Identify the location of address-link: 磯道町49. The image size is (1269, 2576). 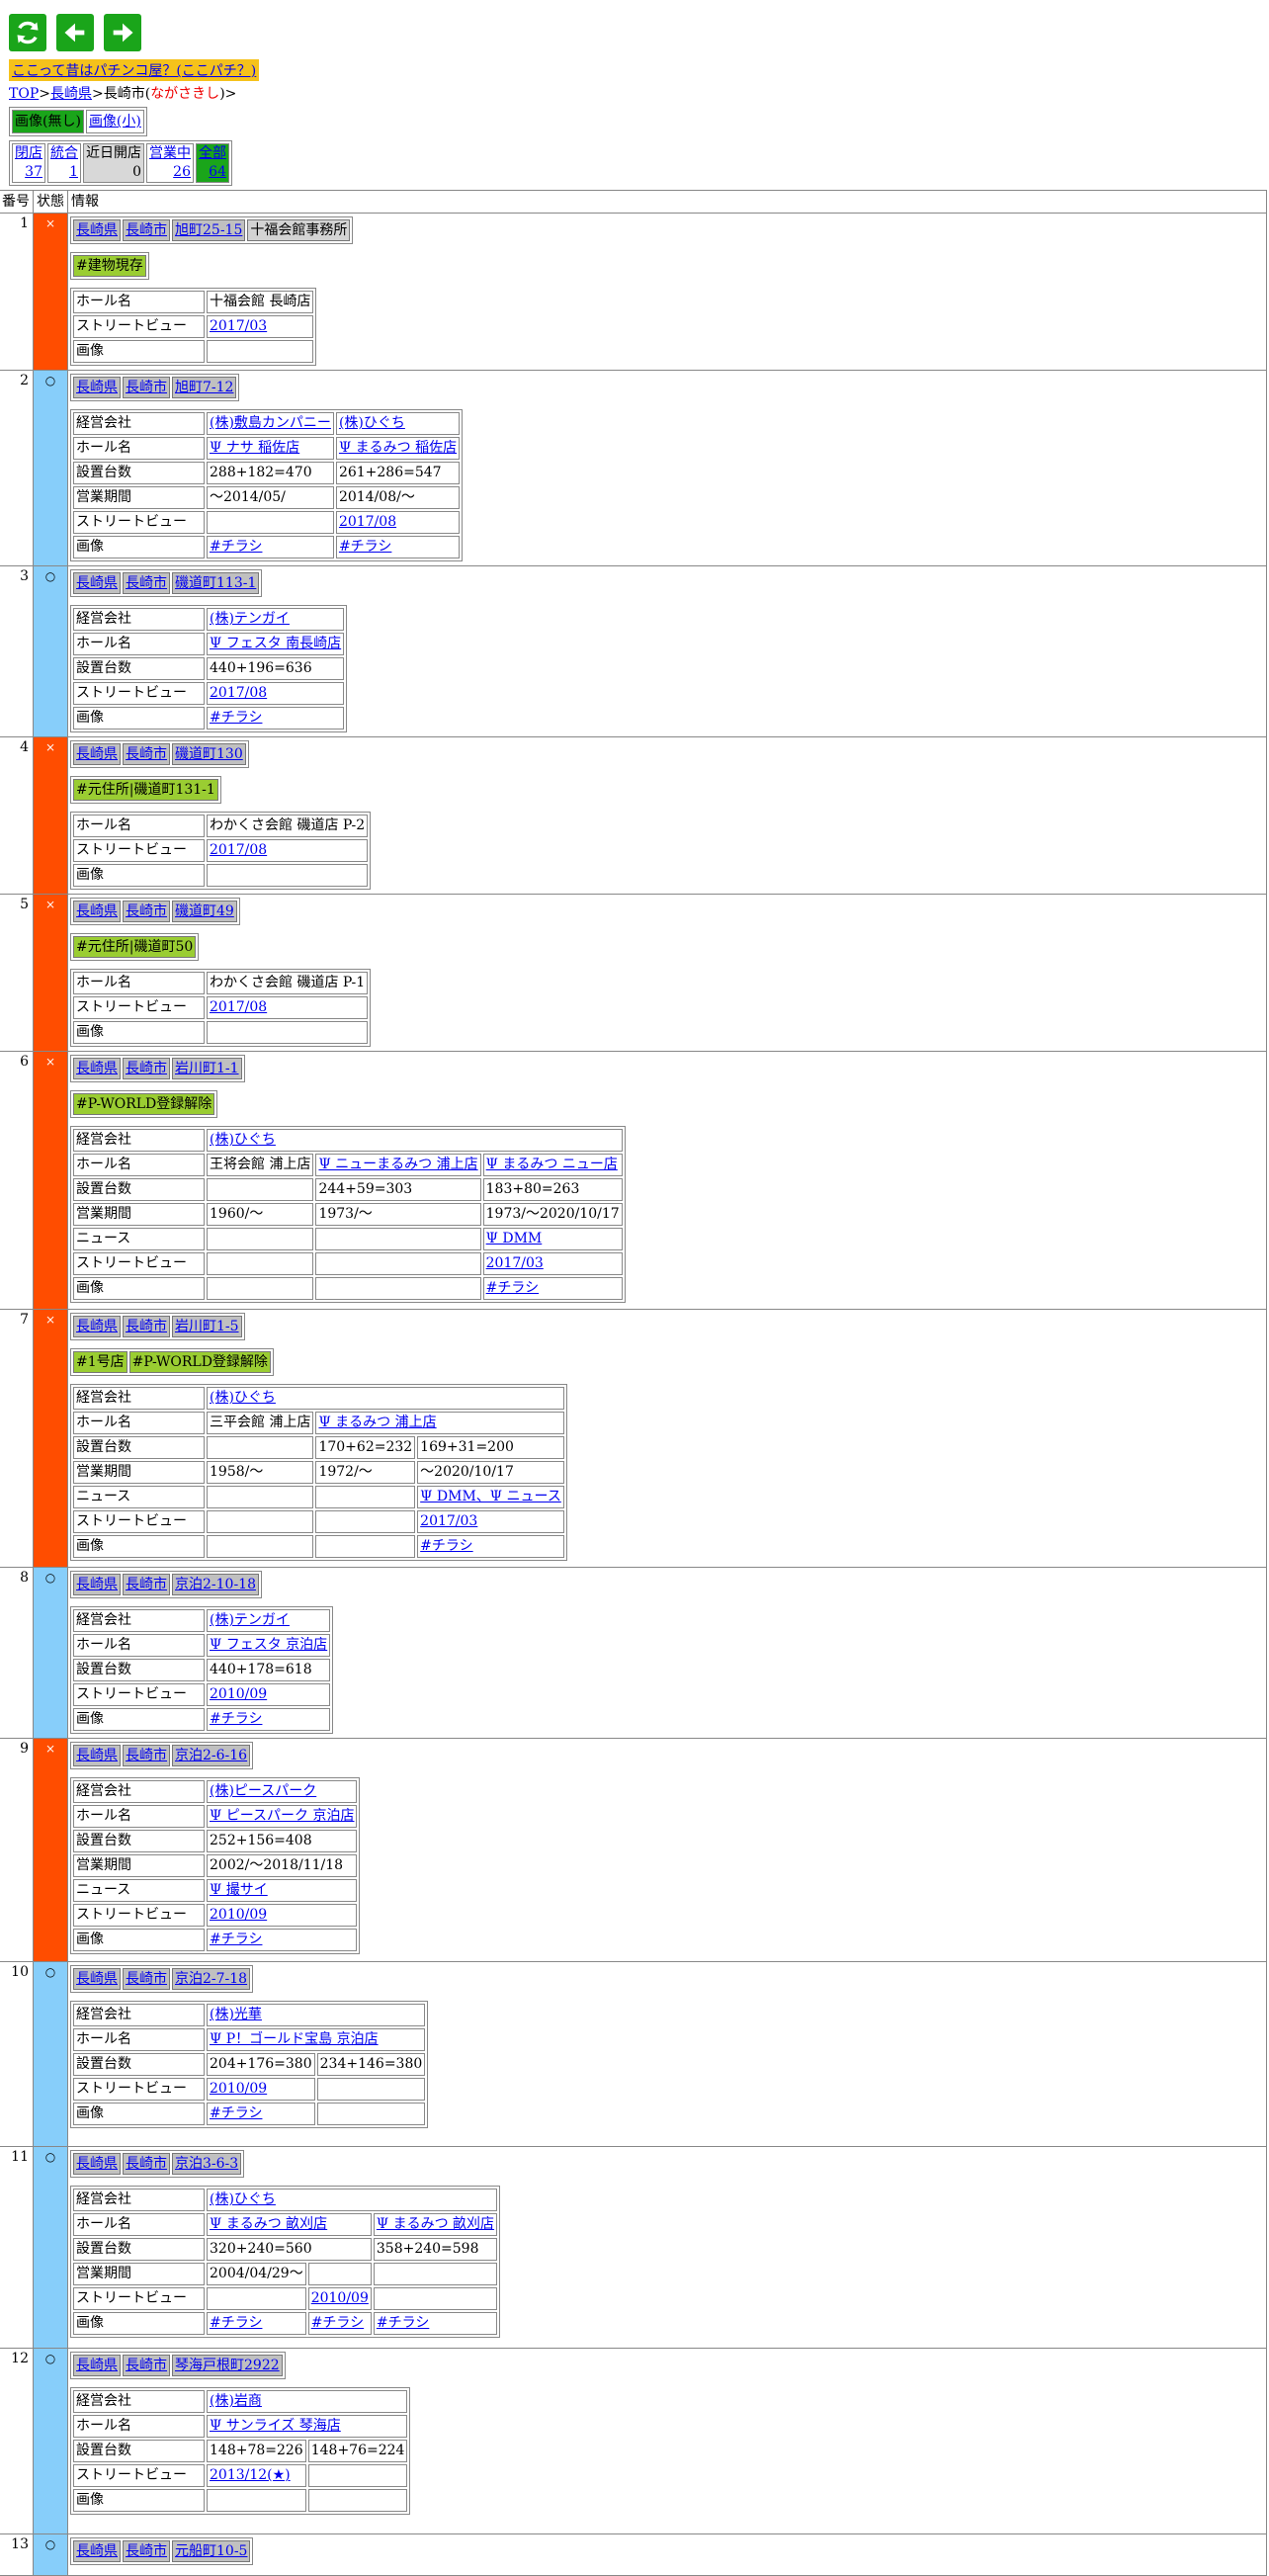
(204, 911).